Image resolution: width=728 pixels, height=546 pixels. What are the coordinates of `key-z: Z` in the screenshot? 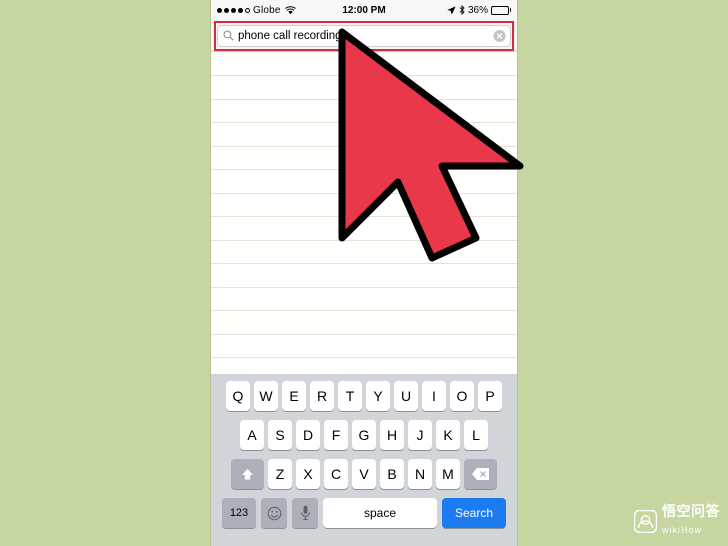 It's located at (280, 474).